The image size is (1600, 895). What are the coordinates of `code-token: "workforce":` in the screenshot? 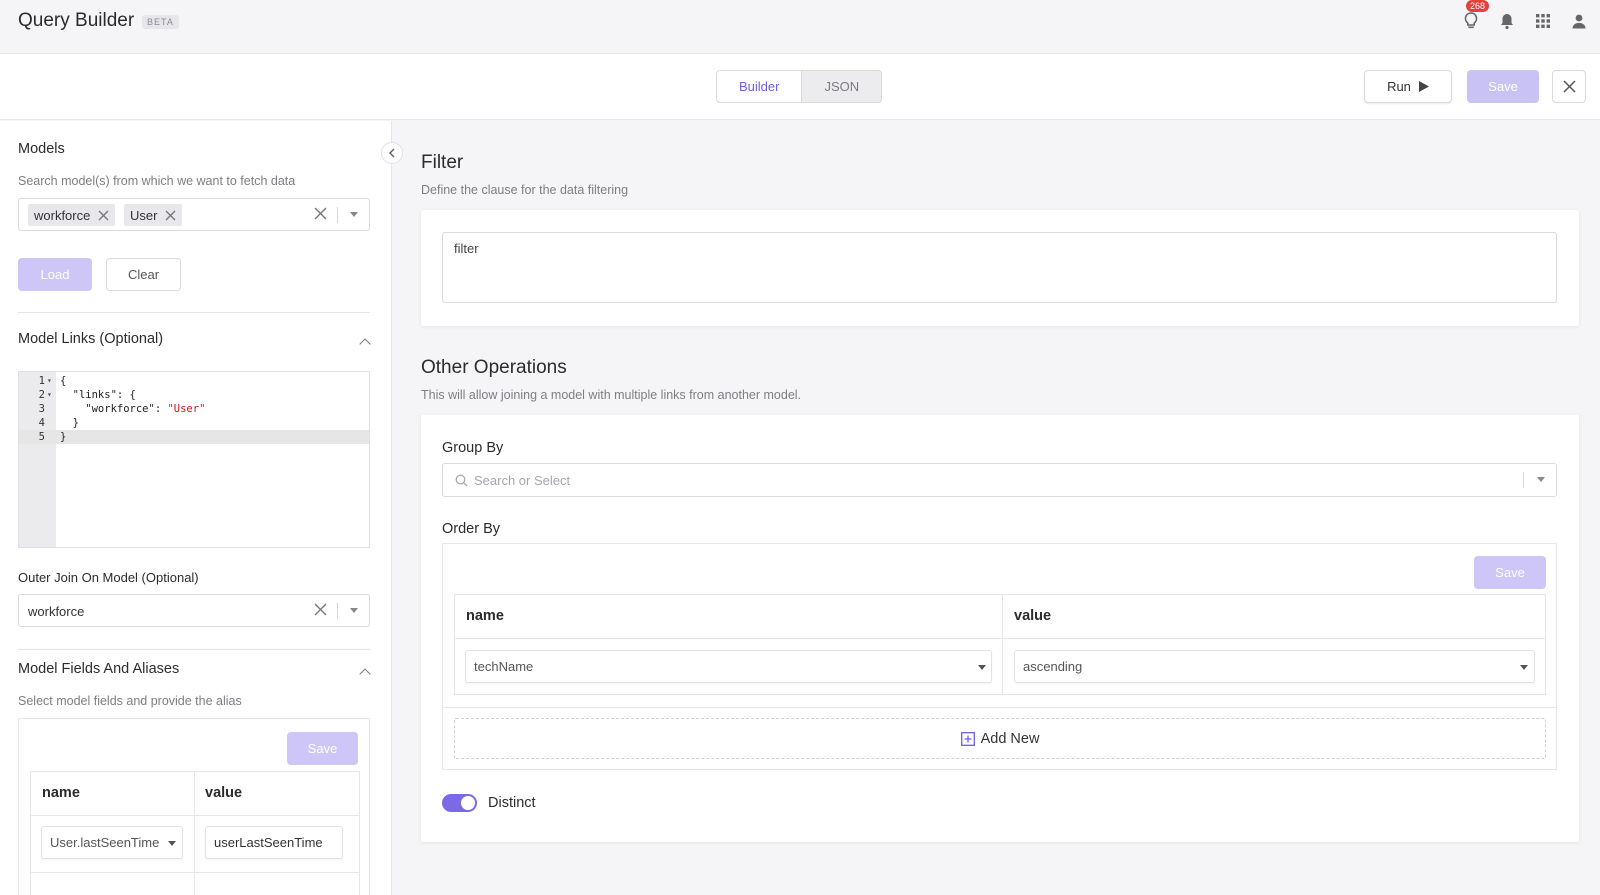 It's located at (114, 409).